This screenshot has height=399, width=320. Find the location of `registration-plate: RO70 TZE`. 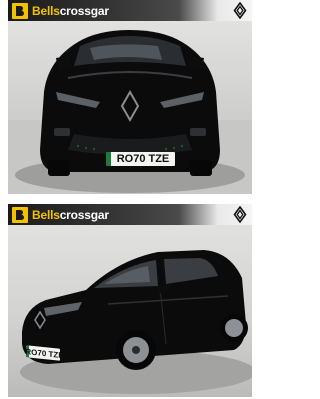

registration-plate: RO70 TZE is located at coordinates (140, 159).